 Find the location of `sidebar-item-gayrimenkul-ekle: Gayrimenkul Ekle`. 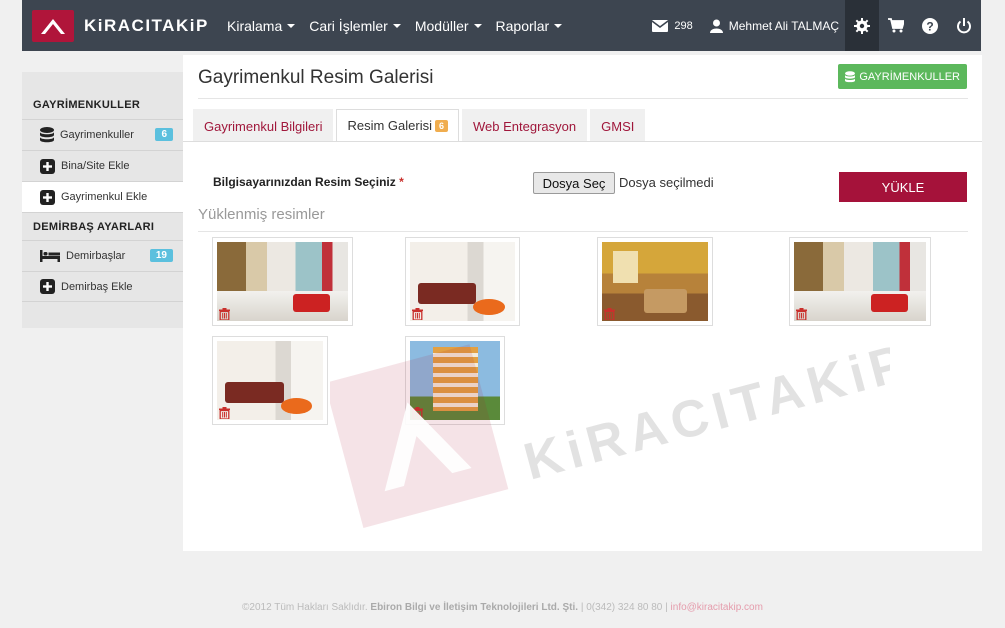

sidebar-item-gayrimenkul-ekle: Gayrimenkul Ekle is located at coordinates (102, 196).